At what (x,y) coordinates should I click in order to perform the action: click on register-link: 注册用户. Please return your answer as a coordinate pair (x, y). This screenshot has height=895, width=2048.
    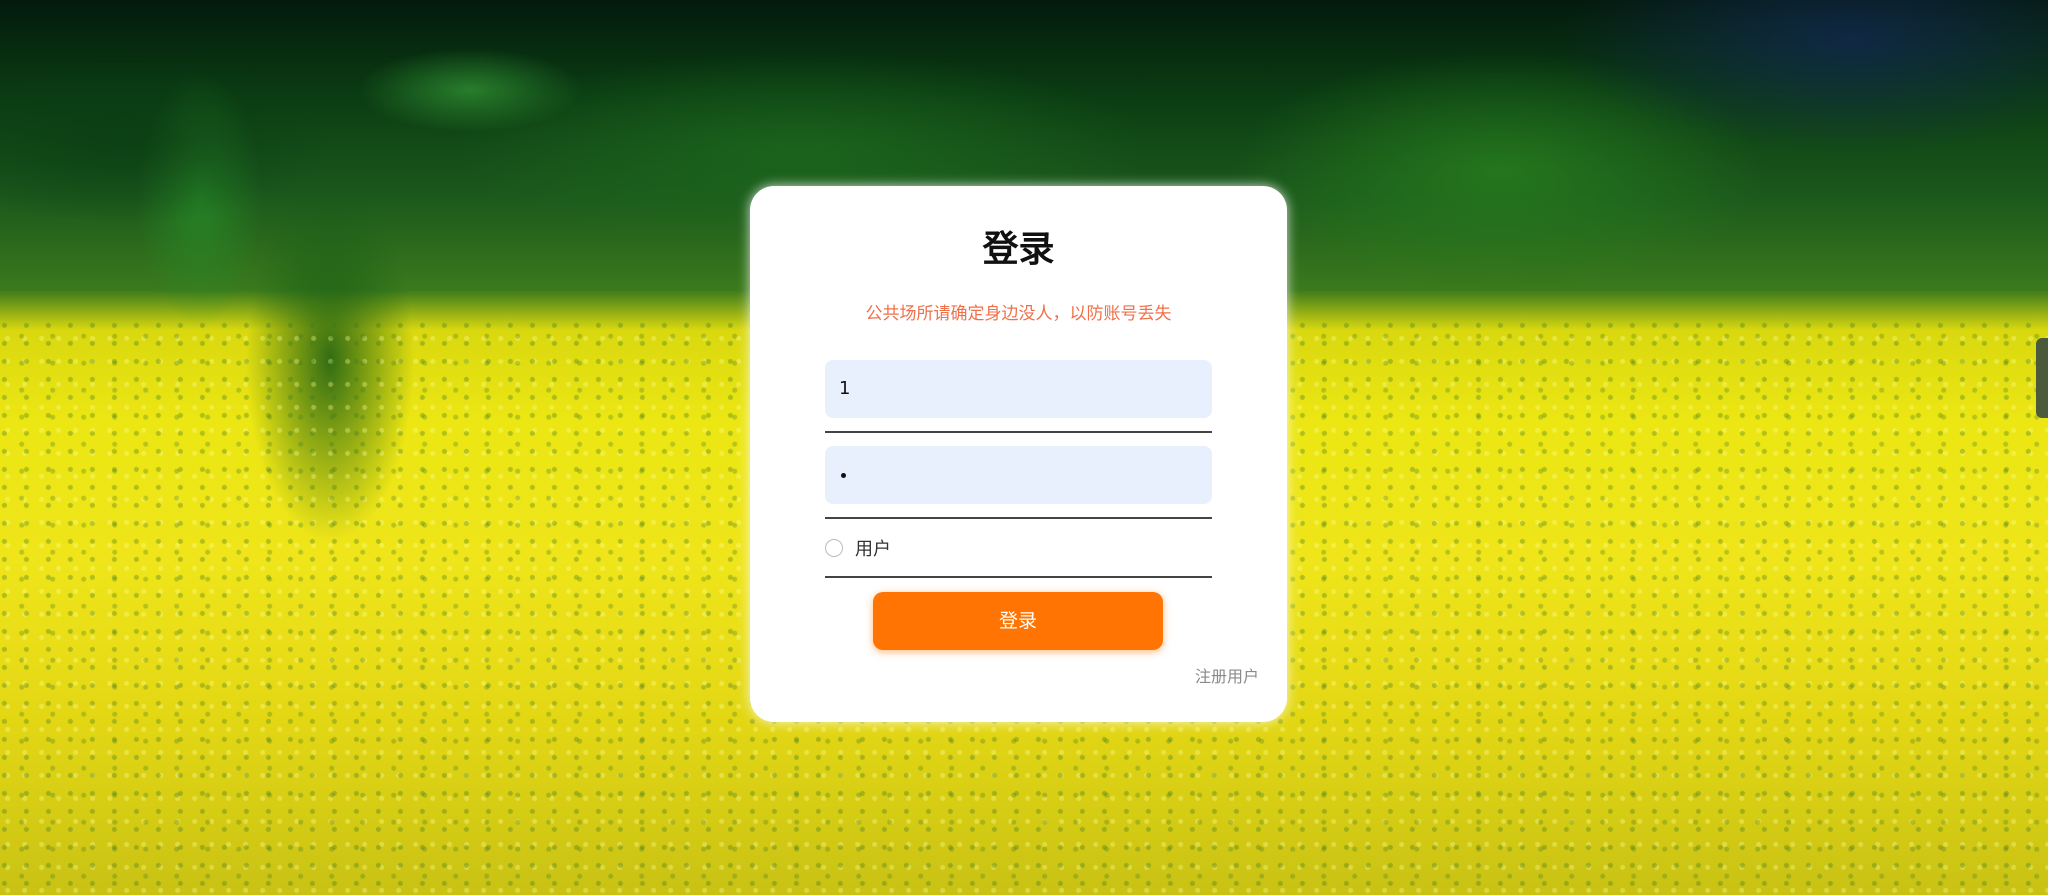
    Looking at the image, I should click on (1227, 675).